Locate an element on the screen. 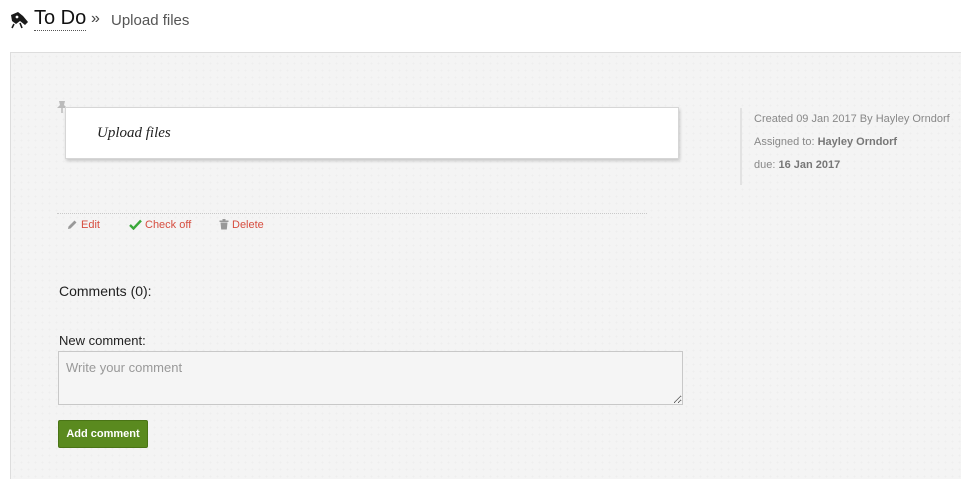 The image size is (961, 479). todo-app-icon is located at coordinates (19, 19).